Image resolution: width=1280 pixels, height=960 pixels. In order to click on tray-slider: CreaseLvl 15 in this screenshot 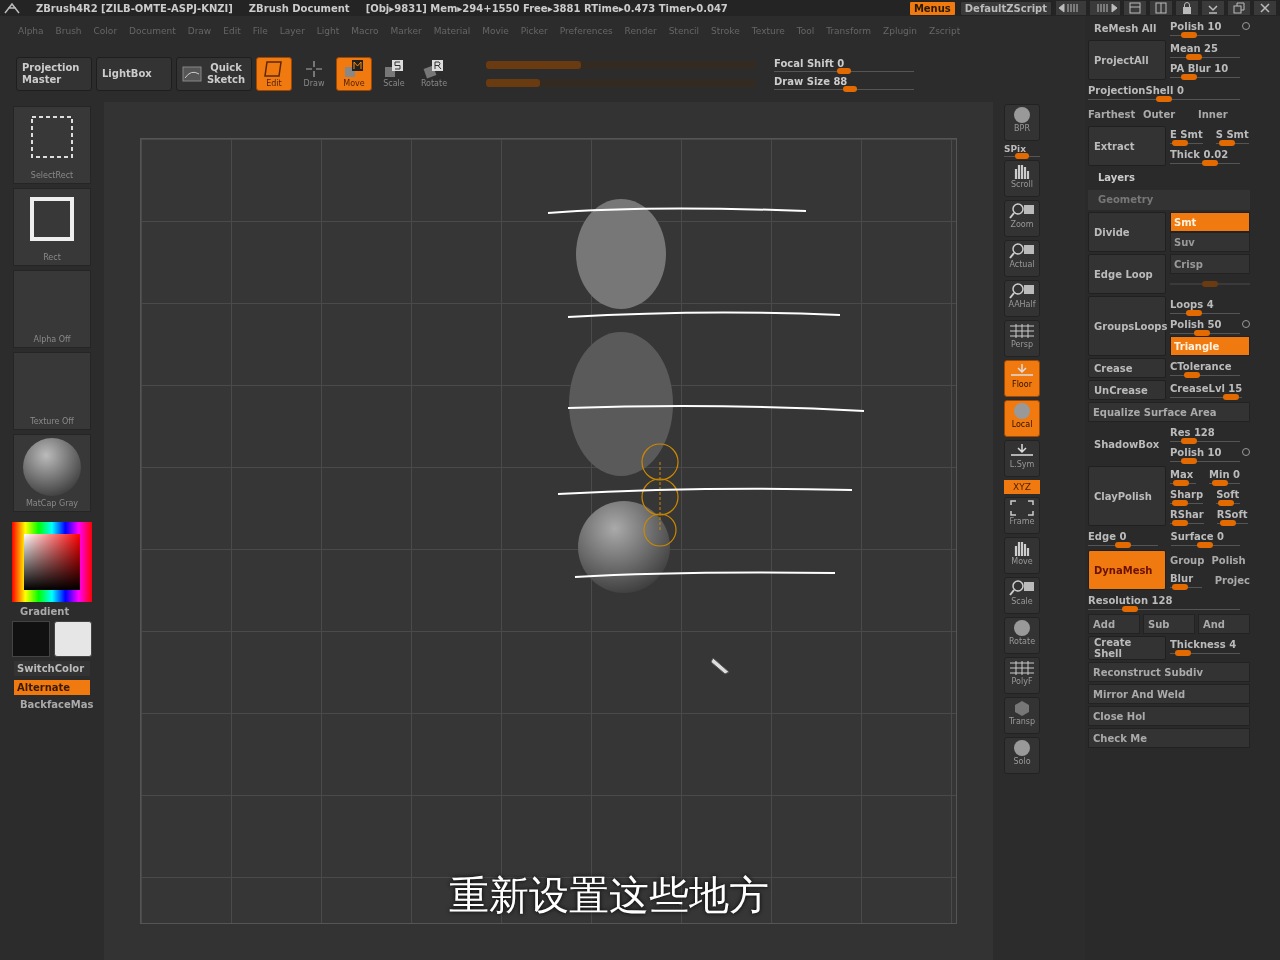, I will do `click(1211, 390)`.